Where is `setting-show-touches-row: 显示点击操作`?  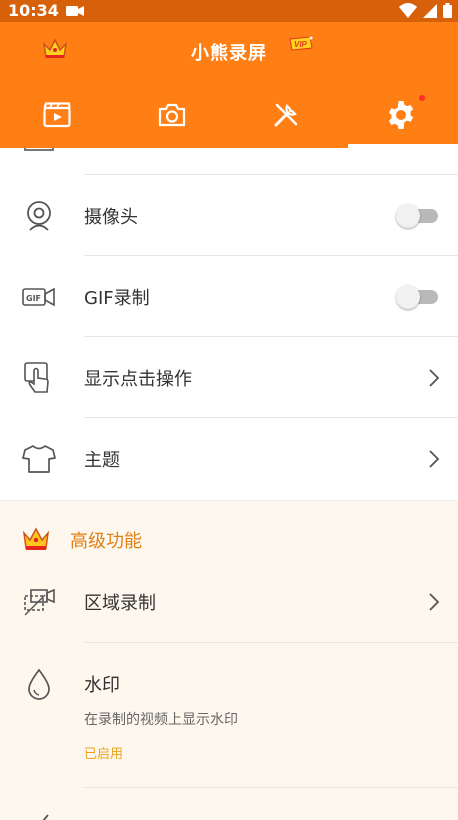 setting-show-touches-row: 显示点击操作 is located at coordinates (229, 377).